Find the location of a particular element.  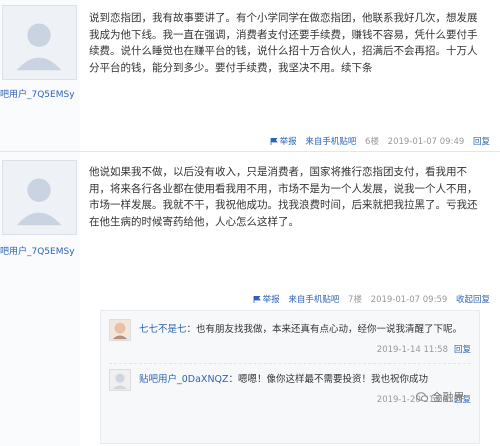

reply-text: 七七不是七：也有朋友找我做，本来还真有点心动，经你一说我清醒了下呢。 is located at coordinates (300, 328).